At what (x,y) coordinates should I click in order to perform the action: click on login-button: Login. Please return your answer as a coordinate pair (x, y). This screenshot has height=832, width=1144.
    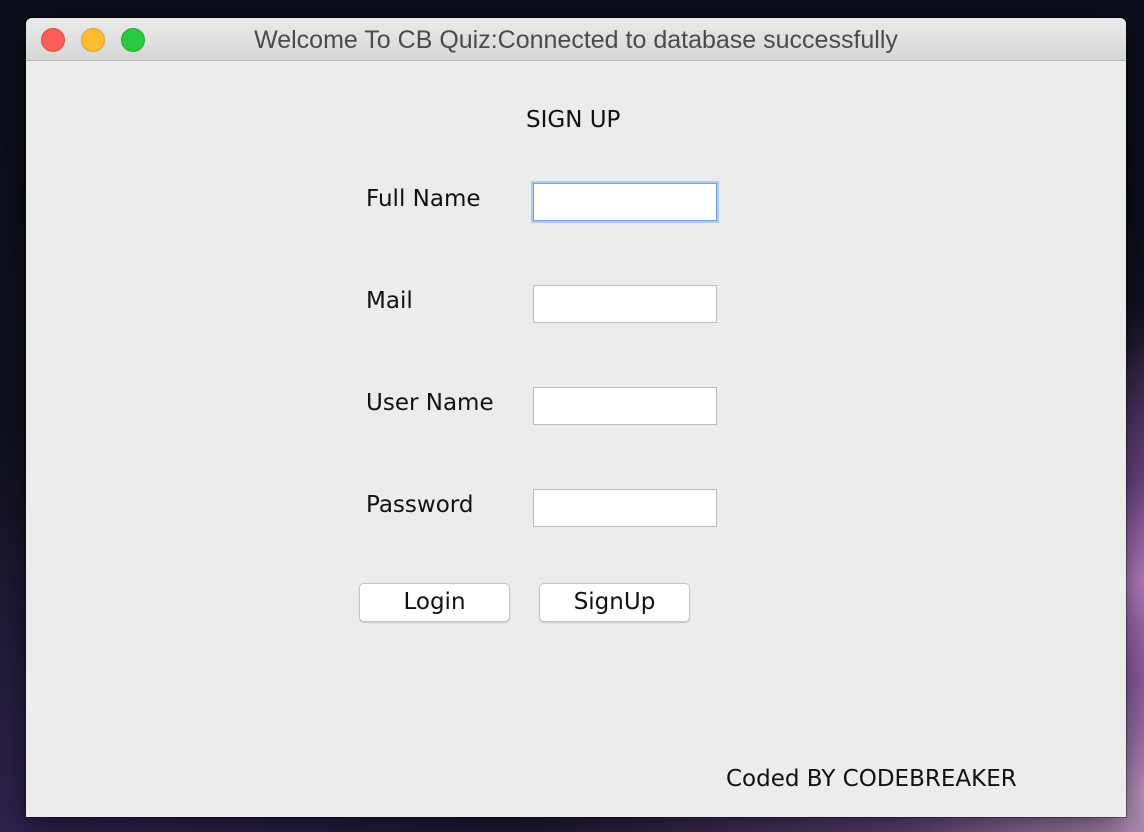
    Looking at the image, I should click on (434, 602).